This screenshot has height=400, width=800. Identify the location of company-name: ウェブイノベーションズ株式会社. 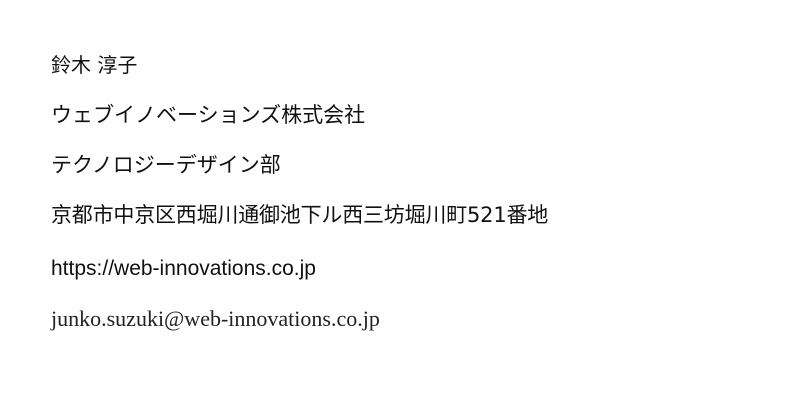
(208, 115).